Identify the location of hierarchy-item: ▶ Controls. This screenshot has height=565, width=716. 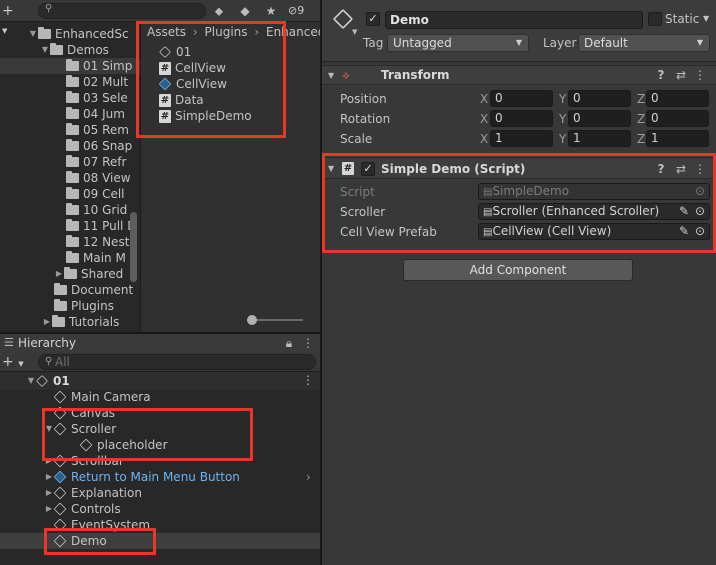
(83, 509).